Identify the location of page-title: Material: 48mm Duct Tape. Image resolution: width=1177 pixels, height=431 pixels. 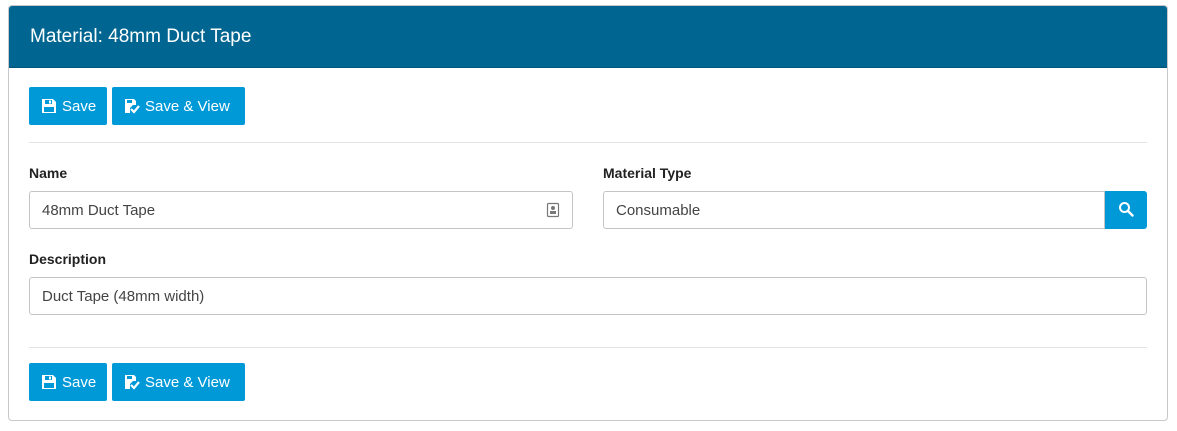
(141, 36).